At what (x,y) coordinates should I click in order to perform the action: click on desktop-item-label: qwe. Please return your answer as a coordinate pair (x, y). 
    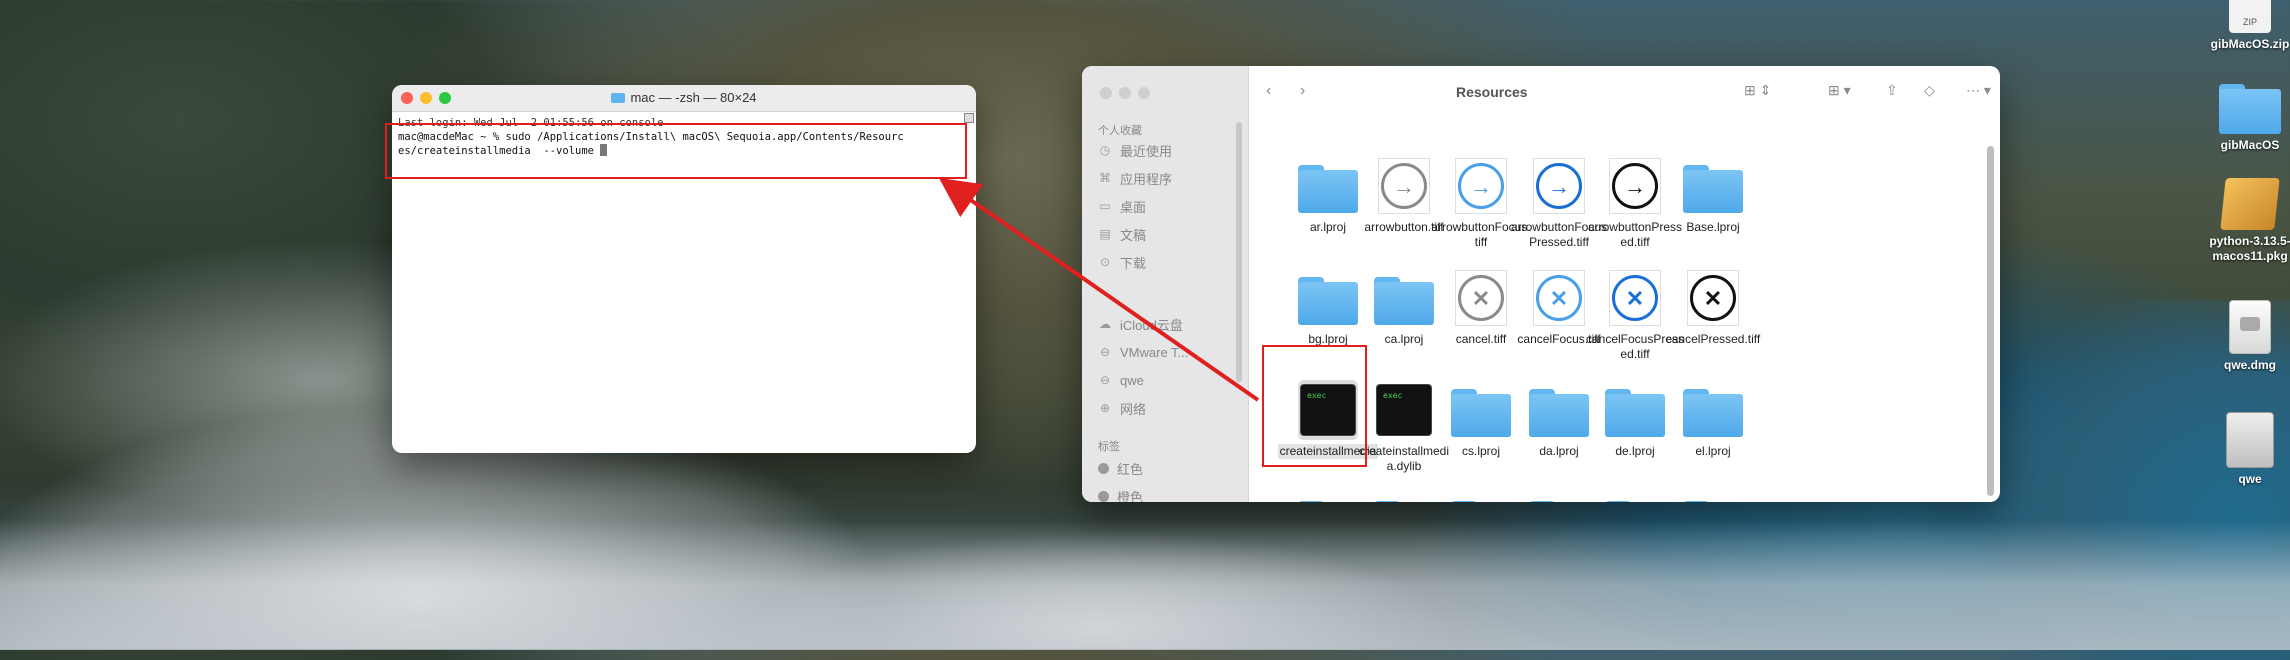
    Looking at the image, I should click on (2250, 479).